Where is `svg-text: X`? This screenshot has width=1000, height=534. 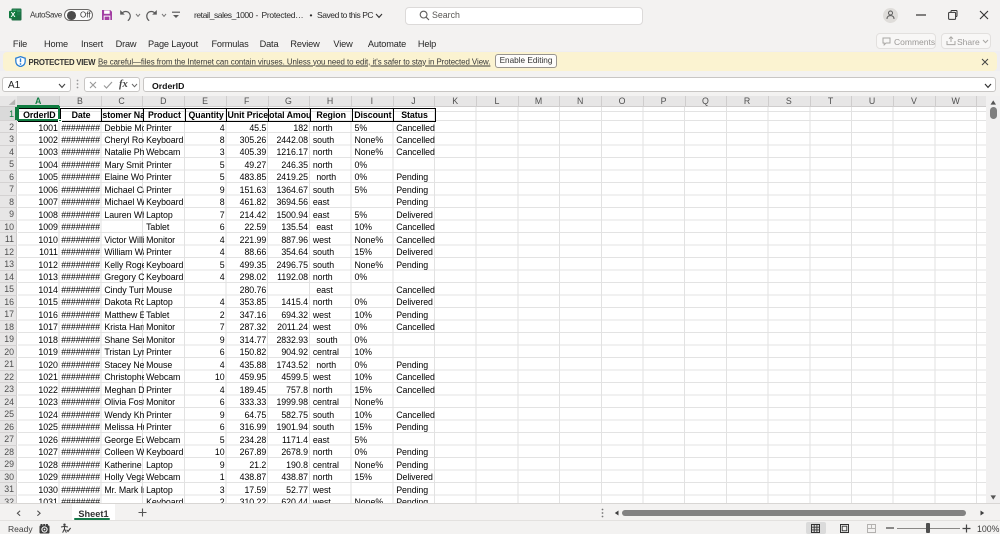
svg-text: X is located at coordinates (13, 14).